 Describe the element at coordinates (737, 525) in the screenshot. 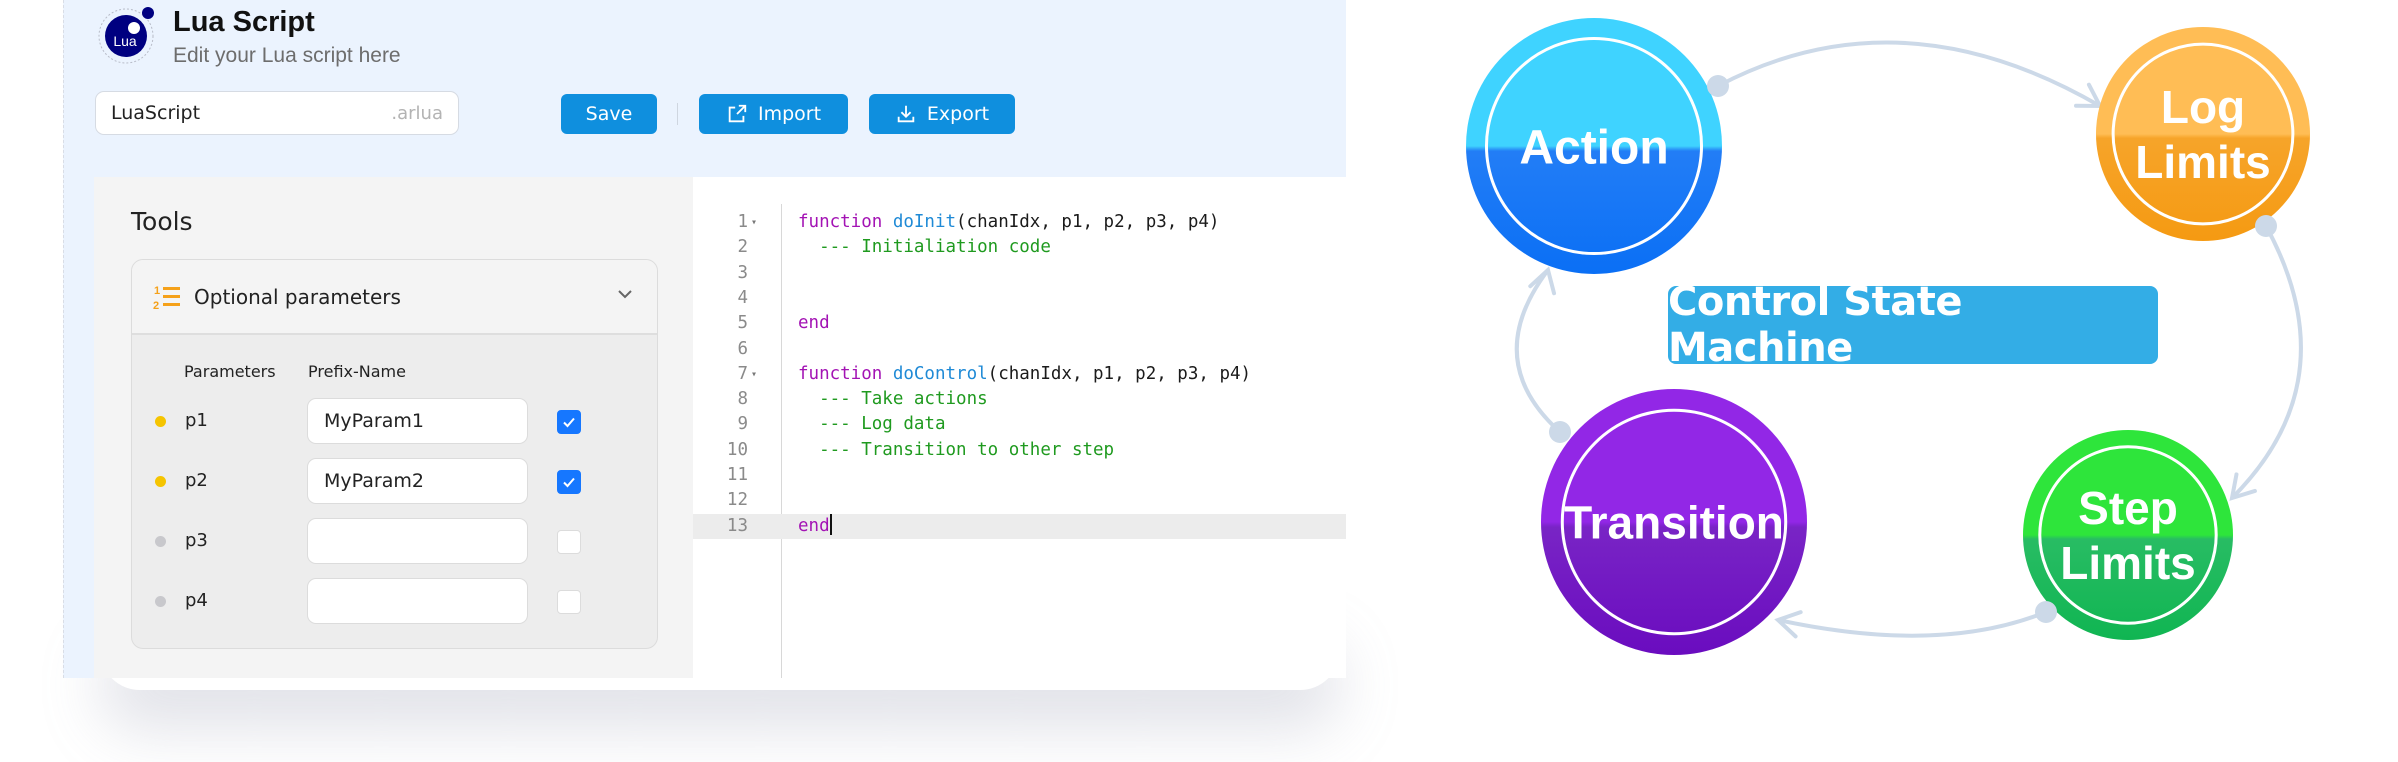

I see `line-number: 13` at that location.